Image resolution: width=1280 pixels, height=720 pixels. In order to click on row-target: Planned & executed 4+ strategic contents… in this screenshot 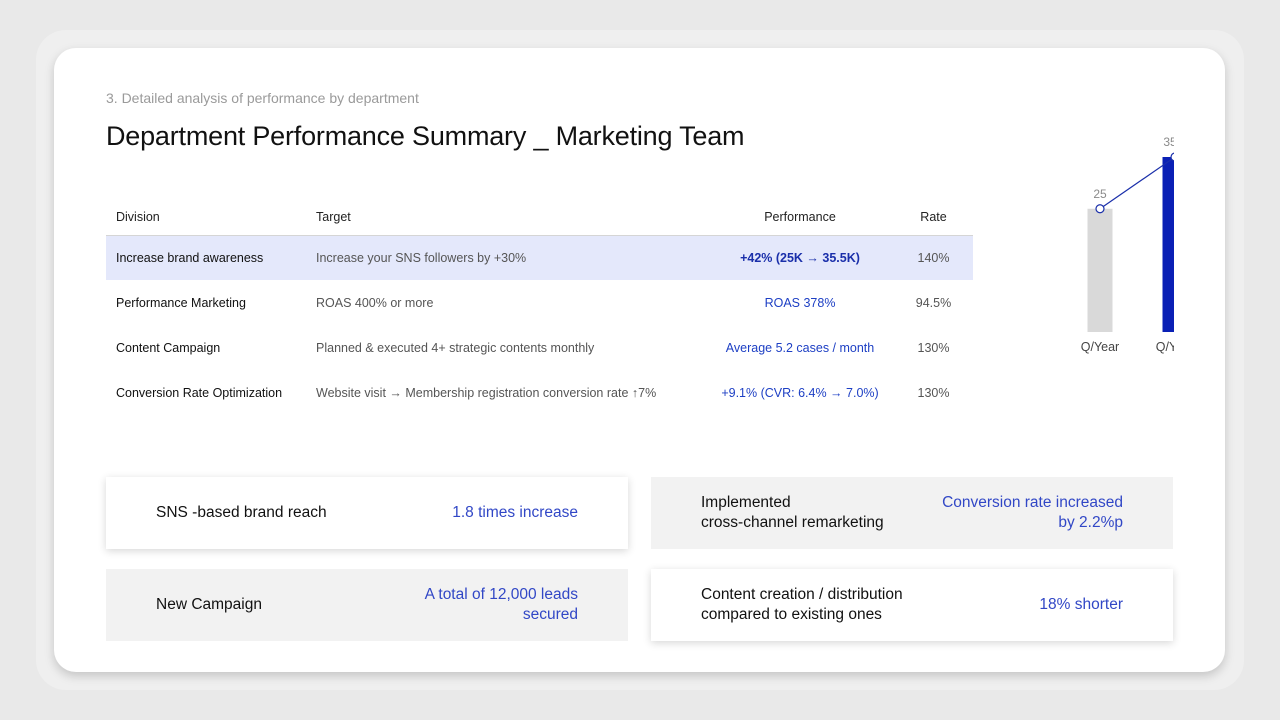, I will do `click(455, 347)`.